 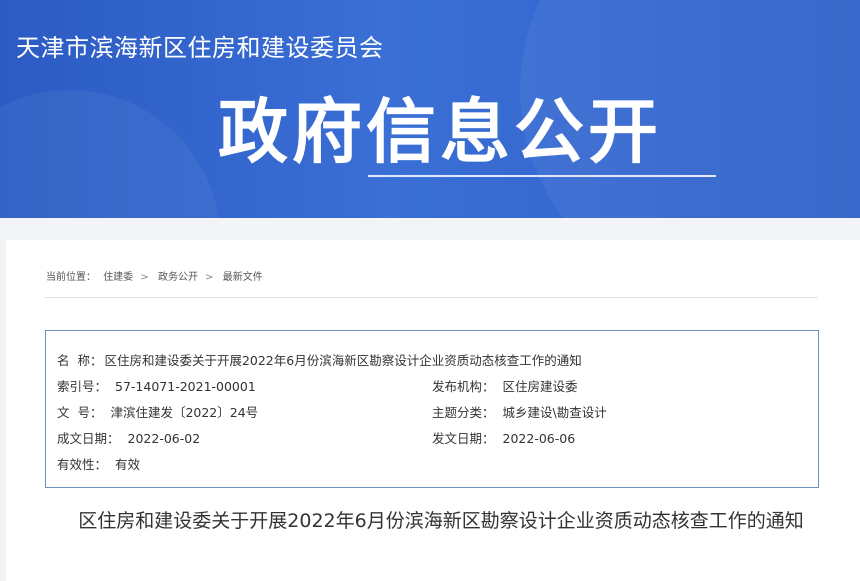 What do you see at coordinates (128, 464) in the screenshot?
I see `meta-validity-value: 有效` at bounding box center [128, 464].